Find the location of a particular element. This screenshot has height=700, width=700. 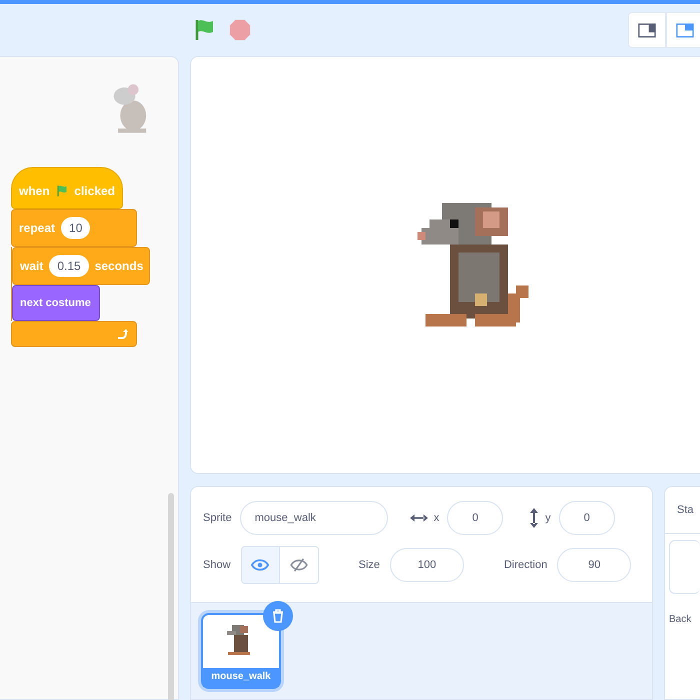

size-field: 100 is located at coordinates (427, 565).